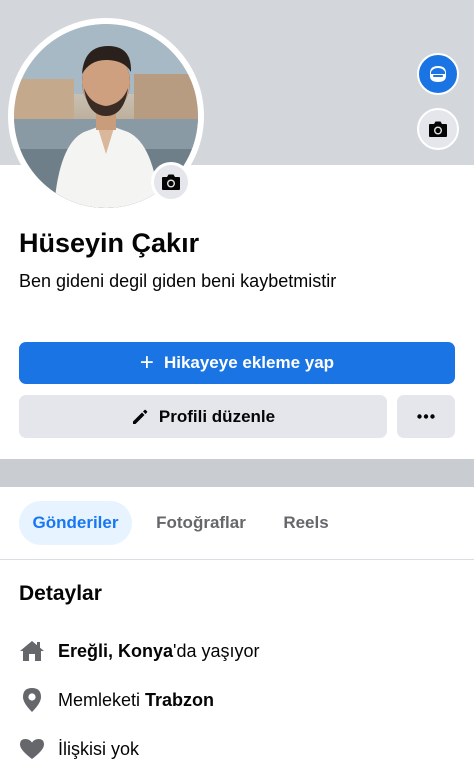 The image size is (474, 784). I want to click on edit-profile-button: Profili düzenle, so click(203, 416).